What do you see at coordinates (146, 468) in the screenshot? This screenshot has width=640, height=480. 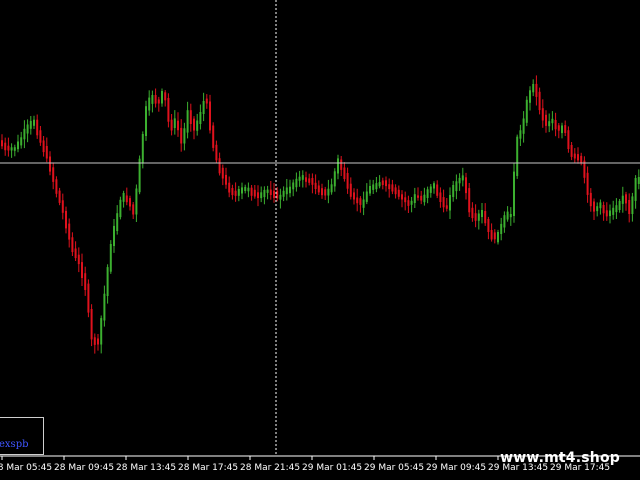 I see `x-tick-label: 28 Mar 13:45` at bounding box center [146, 468].